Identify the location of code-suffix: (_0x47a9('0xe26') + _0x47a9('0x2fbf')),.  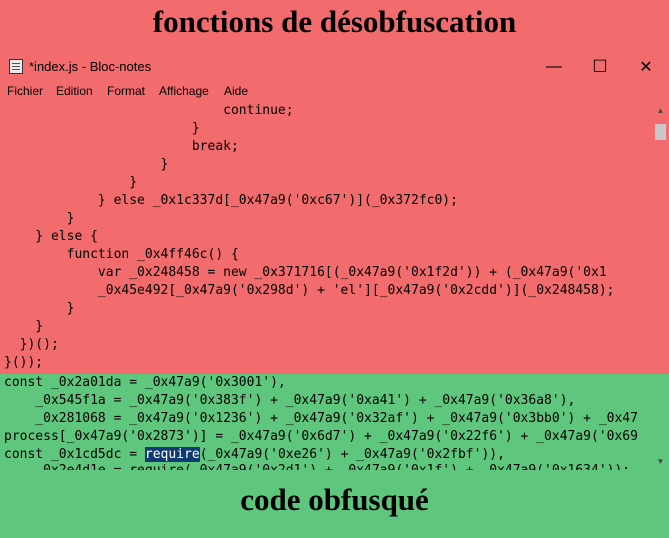
(352, 454).